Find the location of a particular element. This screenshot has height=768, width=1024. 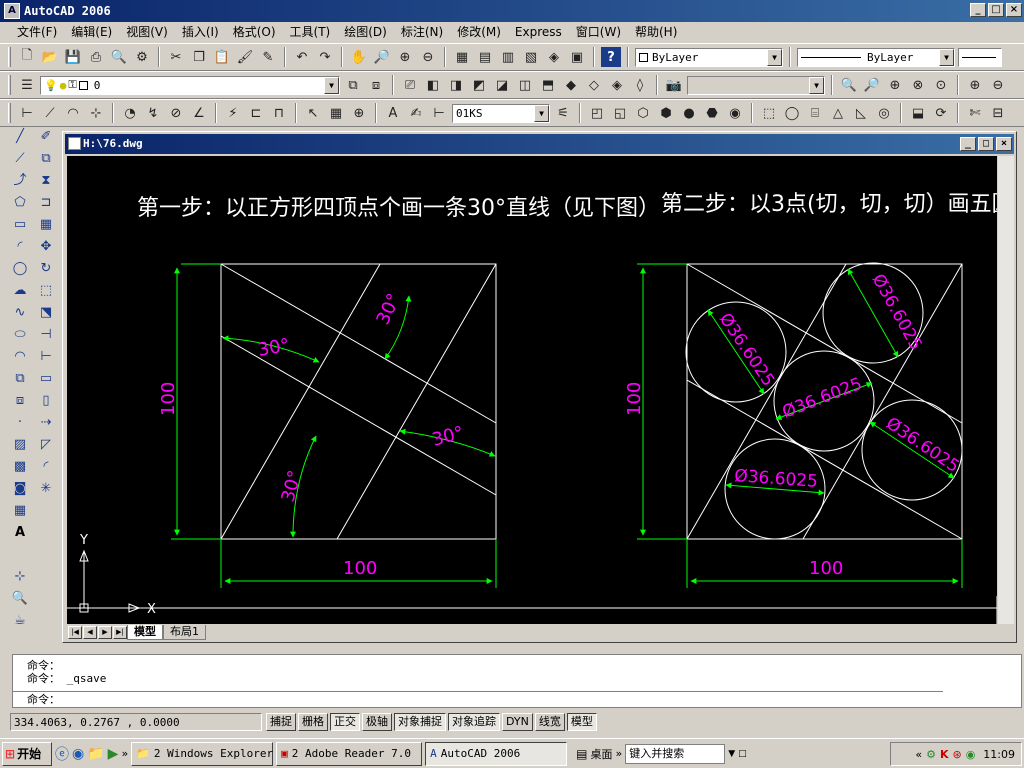

last-tab-icon: ▶| is located at coordinates (120, 632).